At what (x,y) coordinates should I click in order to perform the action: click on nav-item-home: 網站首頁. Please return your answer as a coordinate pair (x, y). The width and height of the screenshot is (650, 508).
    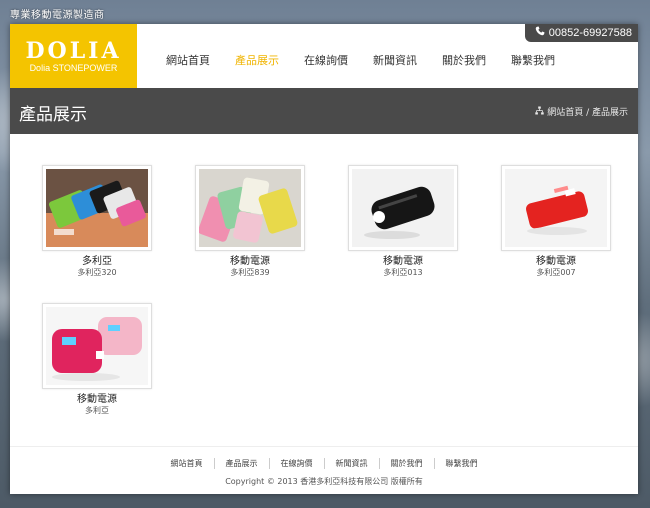
    Looking at the image, I should click on (188, 60).